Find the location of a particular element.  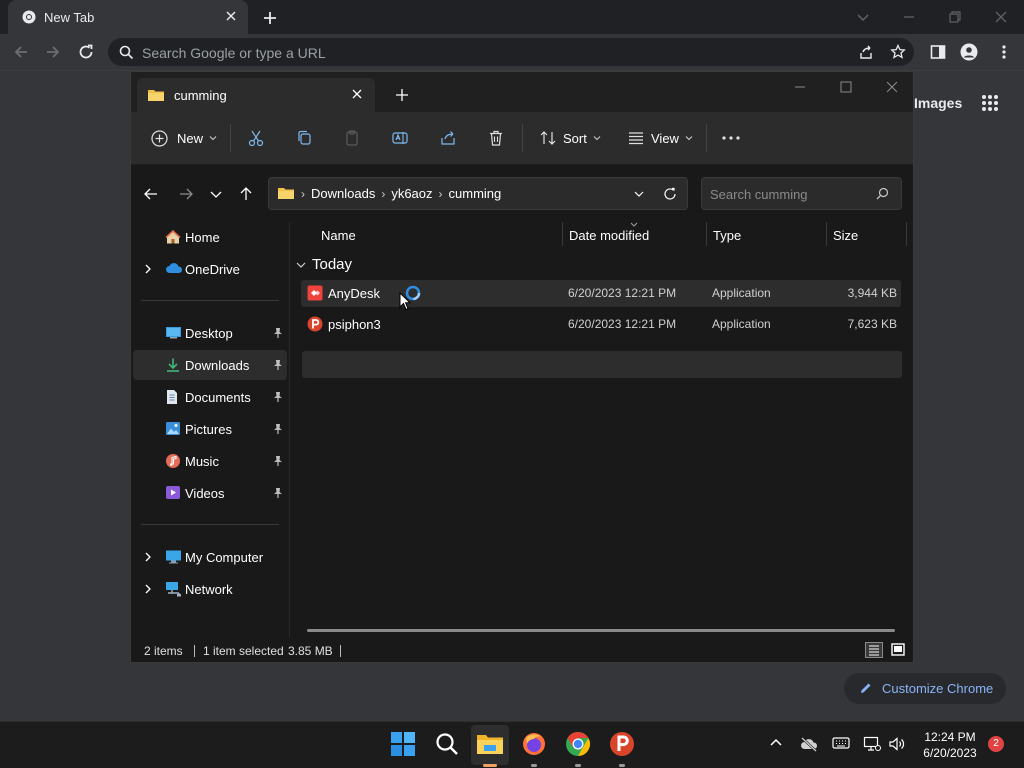

sidebar-item-pictures: Pictures is located at coordinates (210, 429).